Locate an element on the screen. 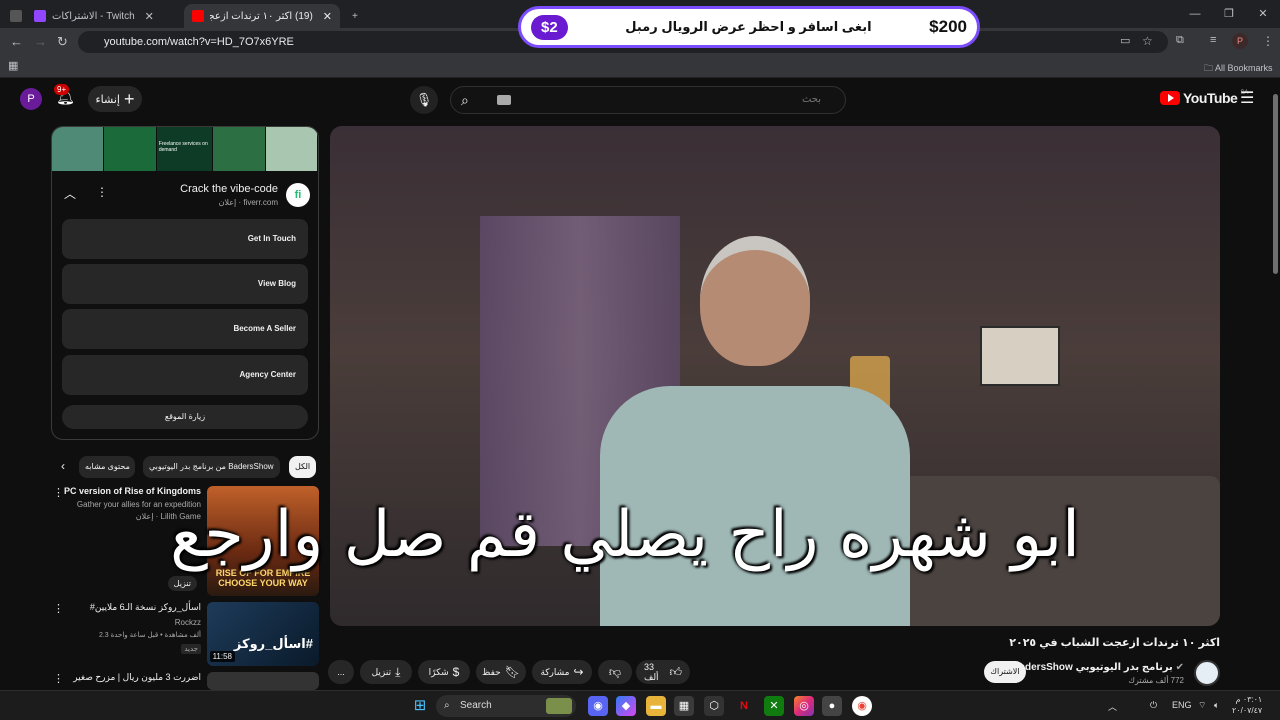 Image resolution: width=1280 pixels, height=720 pixels. xbox-icon: ✕ is located at coordinates (774, 706).